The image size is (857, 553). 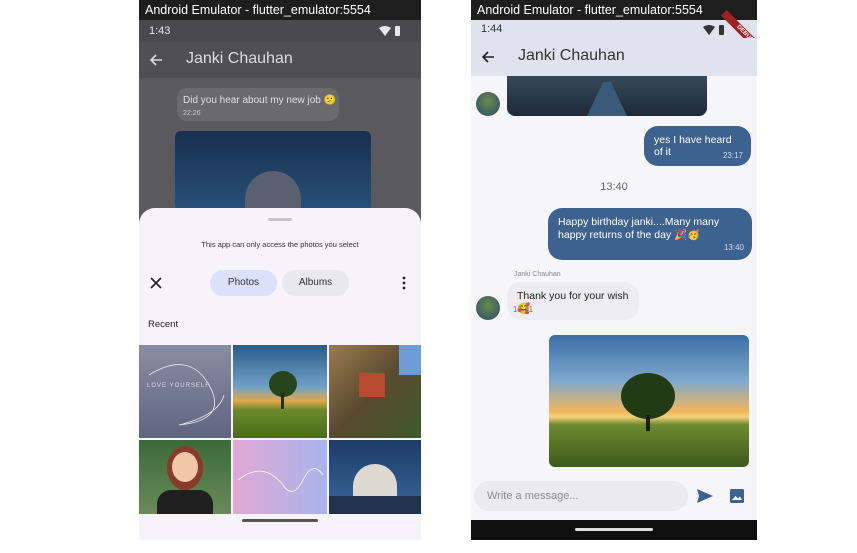 I want to click on received-message-bubble: Thank you for your wish🥰 13:41, so click(x=573, y=301).